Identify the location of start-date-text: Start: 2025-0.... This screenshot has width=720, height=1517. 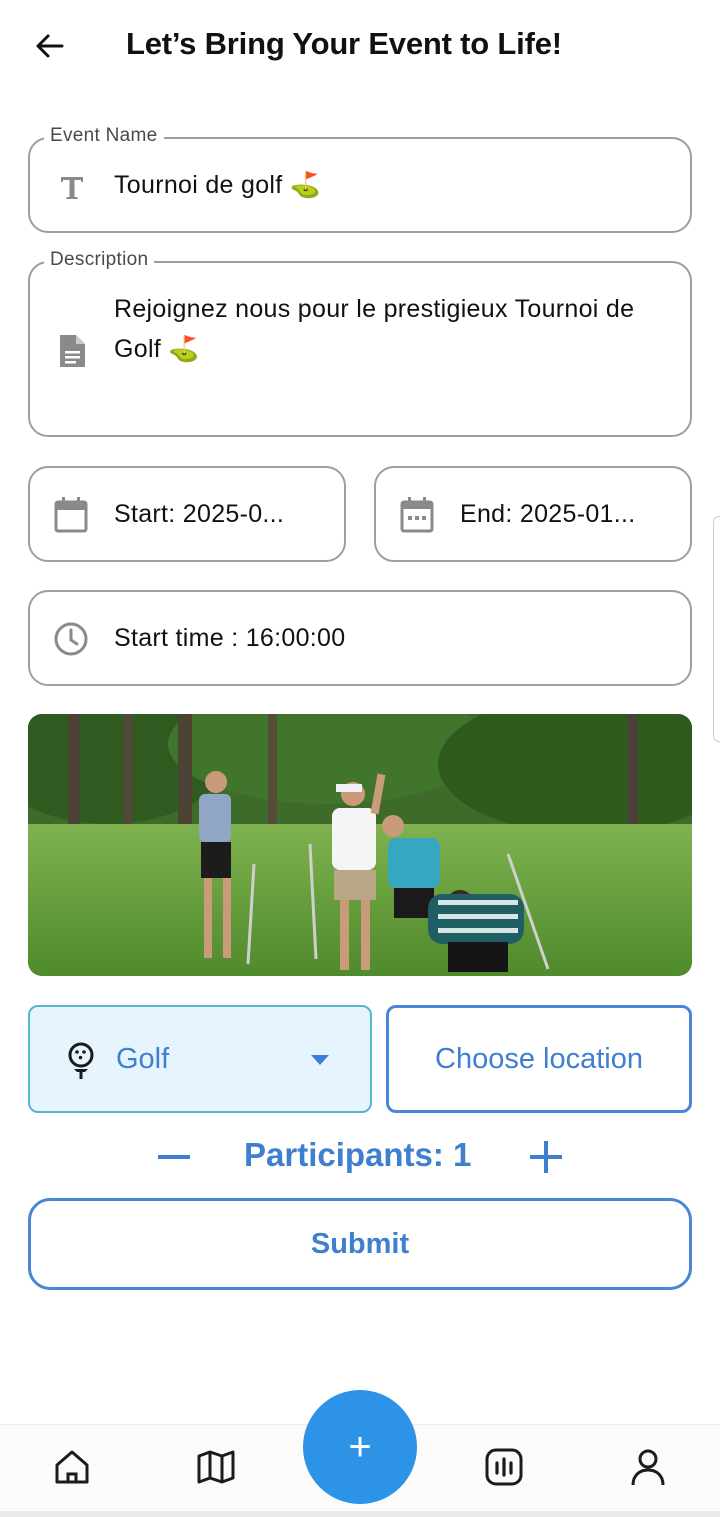
(199, 514).